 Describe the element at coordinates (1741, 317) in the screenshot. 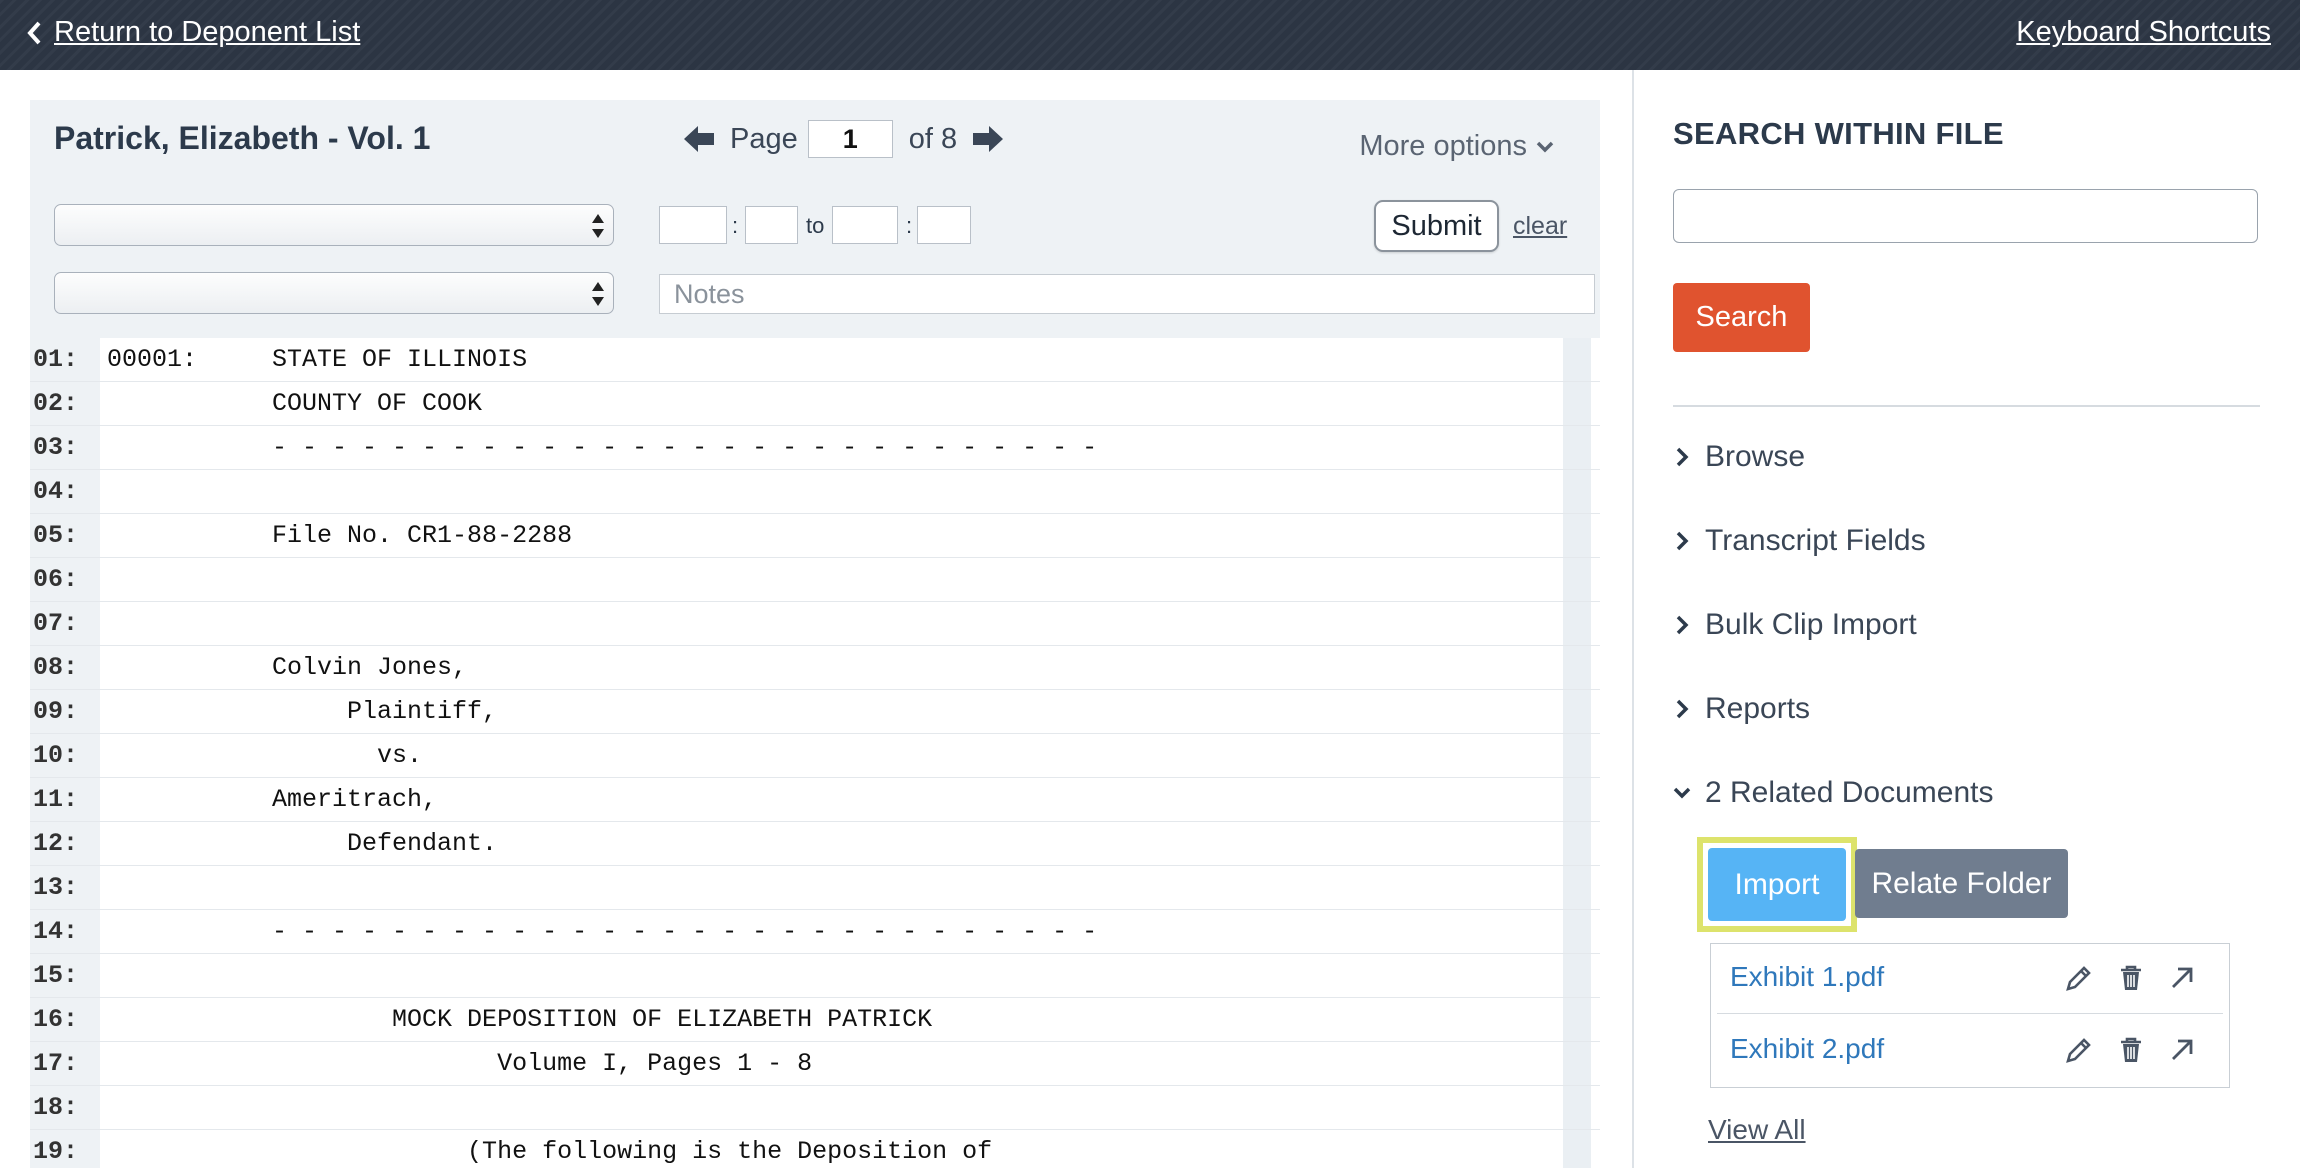

I see `search-button: Search` at that location.